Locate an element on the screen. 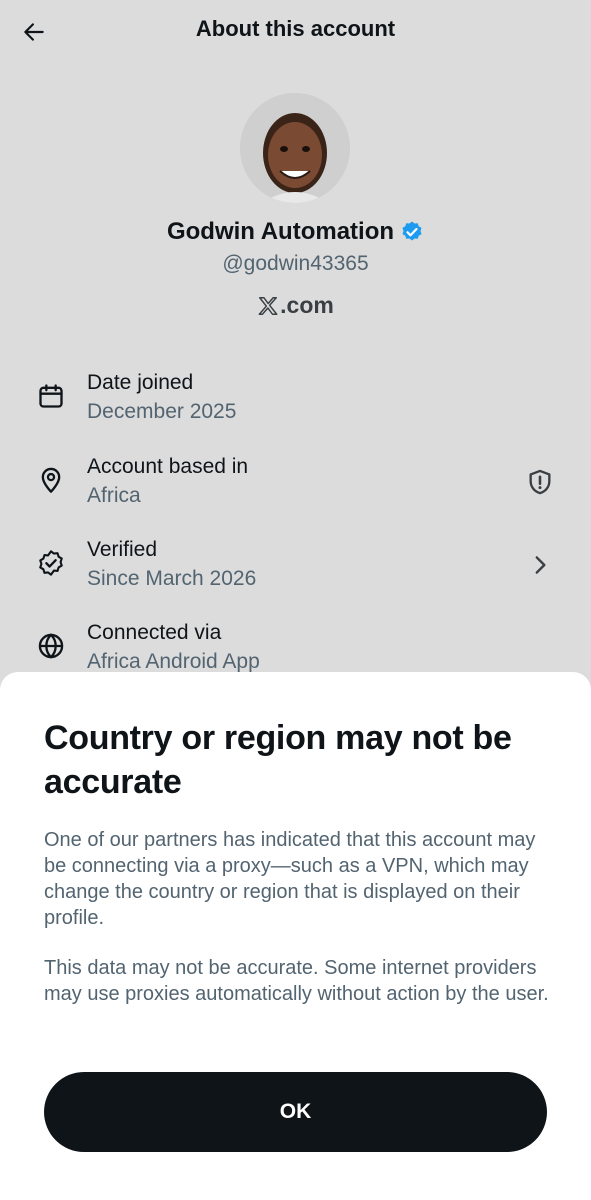  avatar is located at coordinates (295, 148).